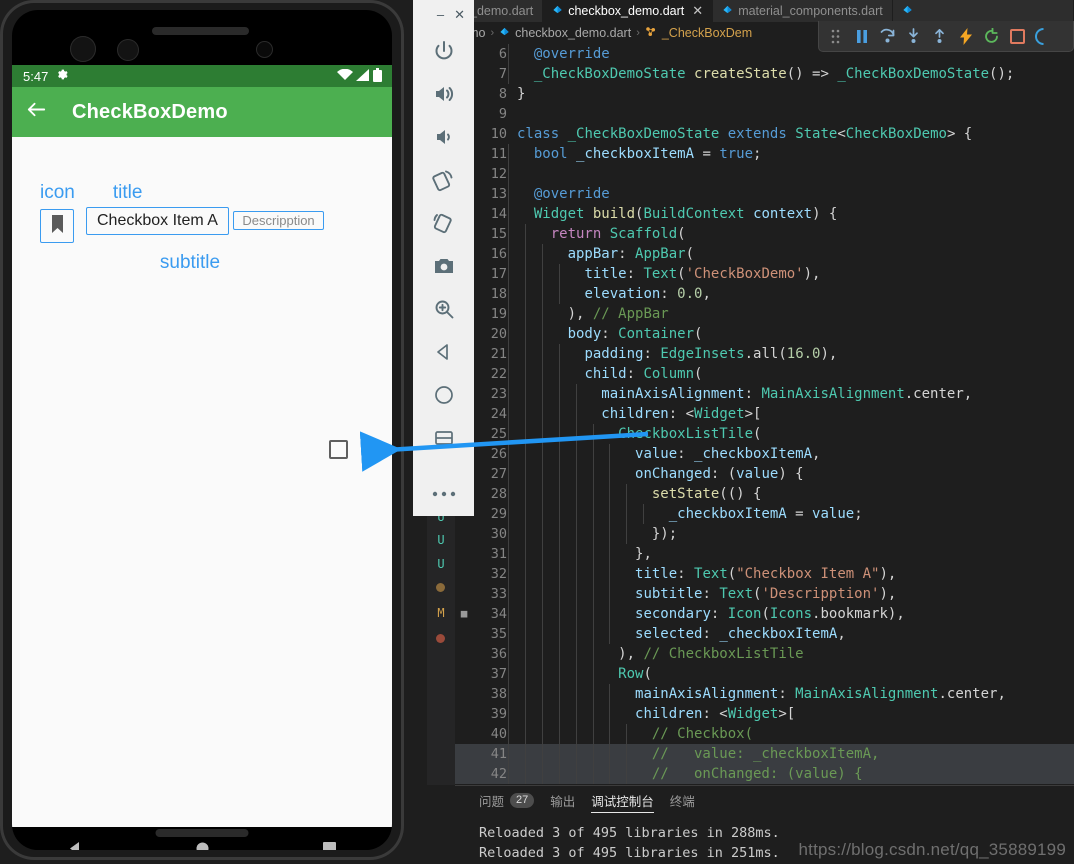 Image resolution: width=1074 pixels, height=864 pixels. I want to click on code-line: 18 elevation: 0.0,, so click(764, 294).